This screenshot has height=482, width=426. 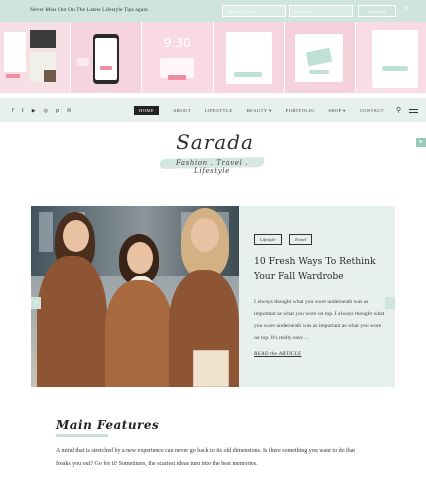 What do you see at coordinates (377, 11) in the screenshot?
I see `subscribe-button: Subscribe` at bounding box center [377, 11].